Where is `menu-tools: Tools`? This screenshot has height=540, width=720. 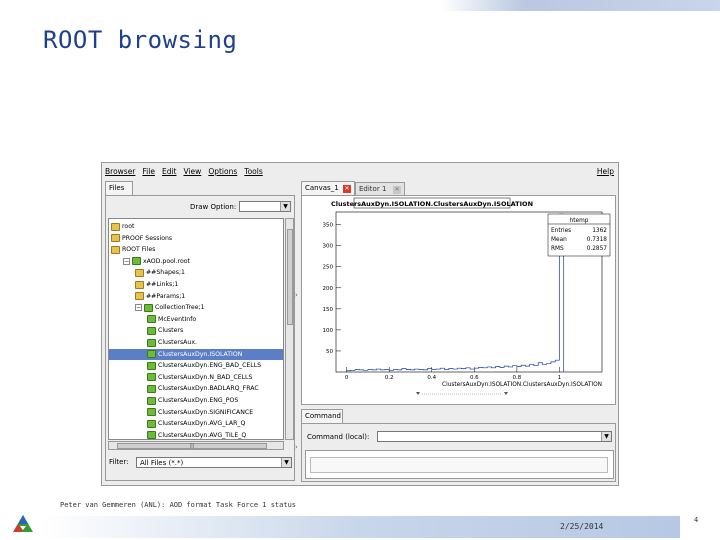 menu-tools: Tools is located at coordinates (253, 171).